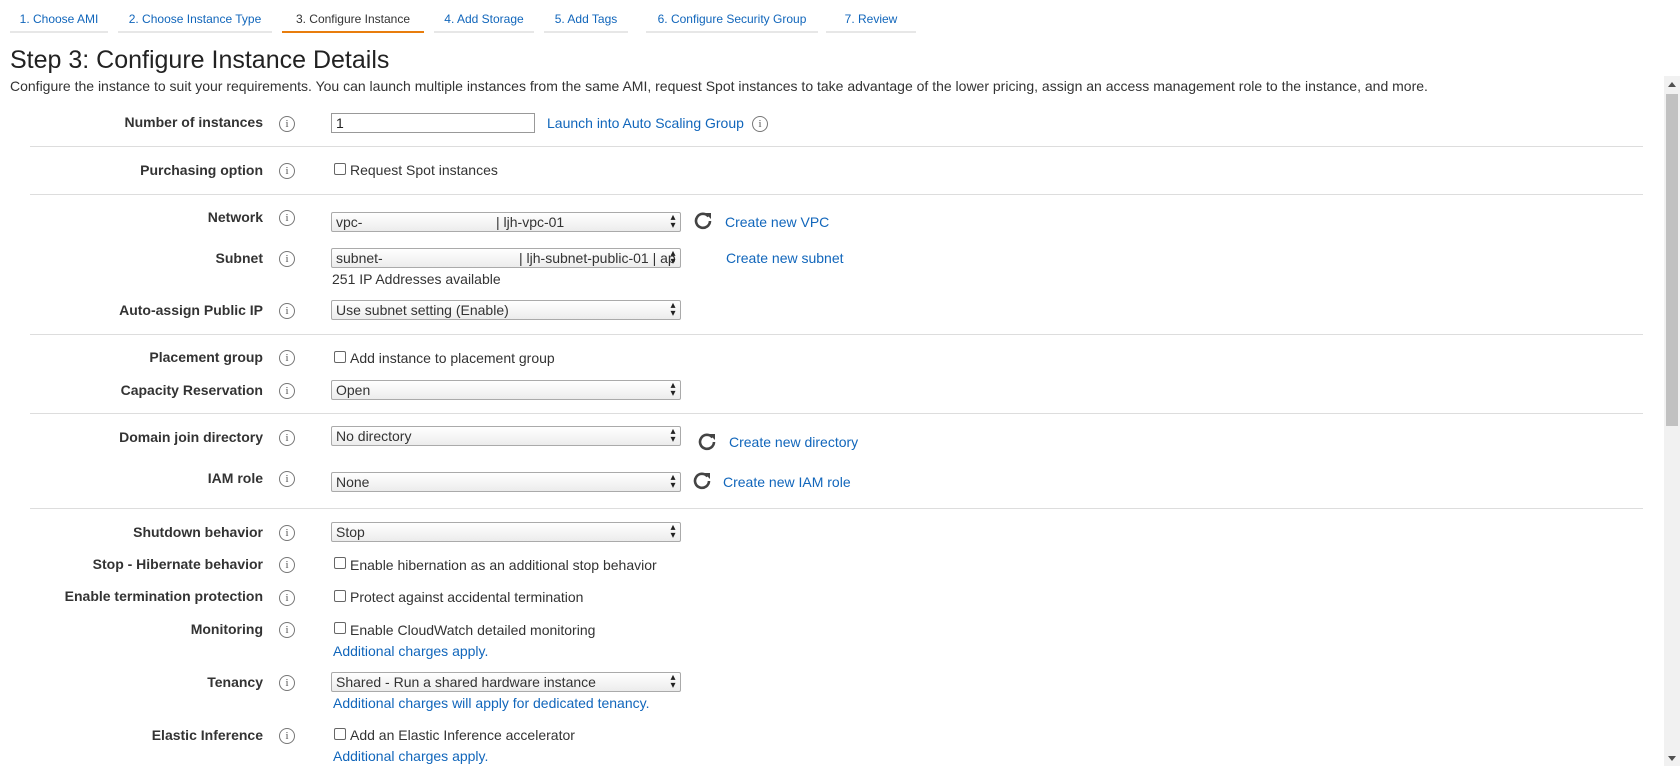 The image size is (1680, 773). What do you see at coordinates (177, 564) in the screenshot?
I see `label-hibernate: Stop - Hibernate behavior` at bounding box center [177, 564].